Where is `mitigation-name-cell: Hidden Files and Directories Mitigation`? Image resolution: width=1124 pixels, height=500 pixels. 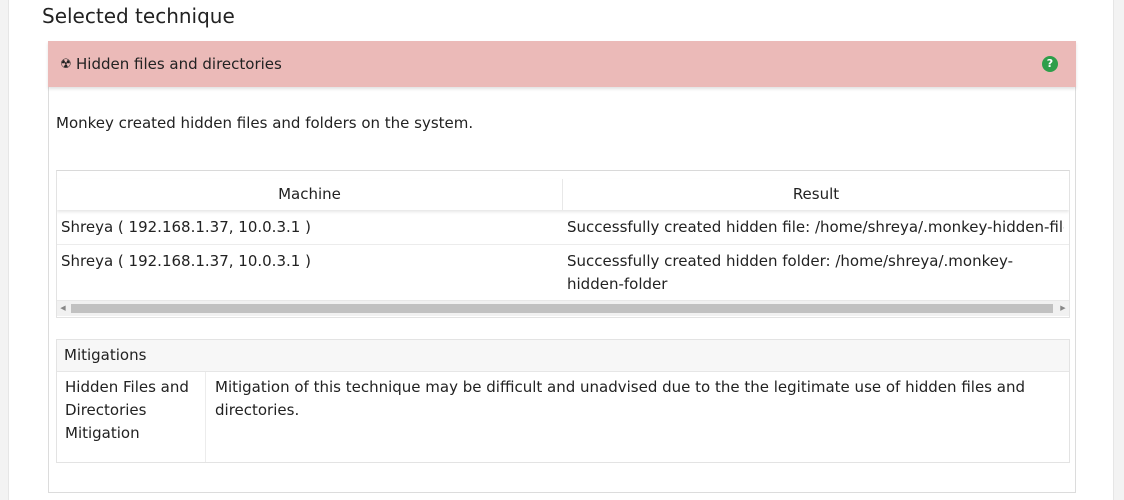 mitigation-name-cell: Hidden Files and Directories Mitigation is located at coordinates (131, 417).